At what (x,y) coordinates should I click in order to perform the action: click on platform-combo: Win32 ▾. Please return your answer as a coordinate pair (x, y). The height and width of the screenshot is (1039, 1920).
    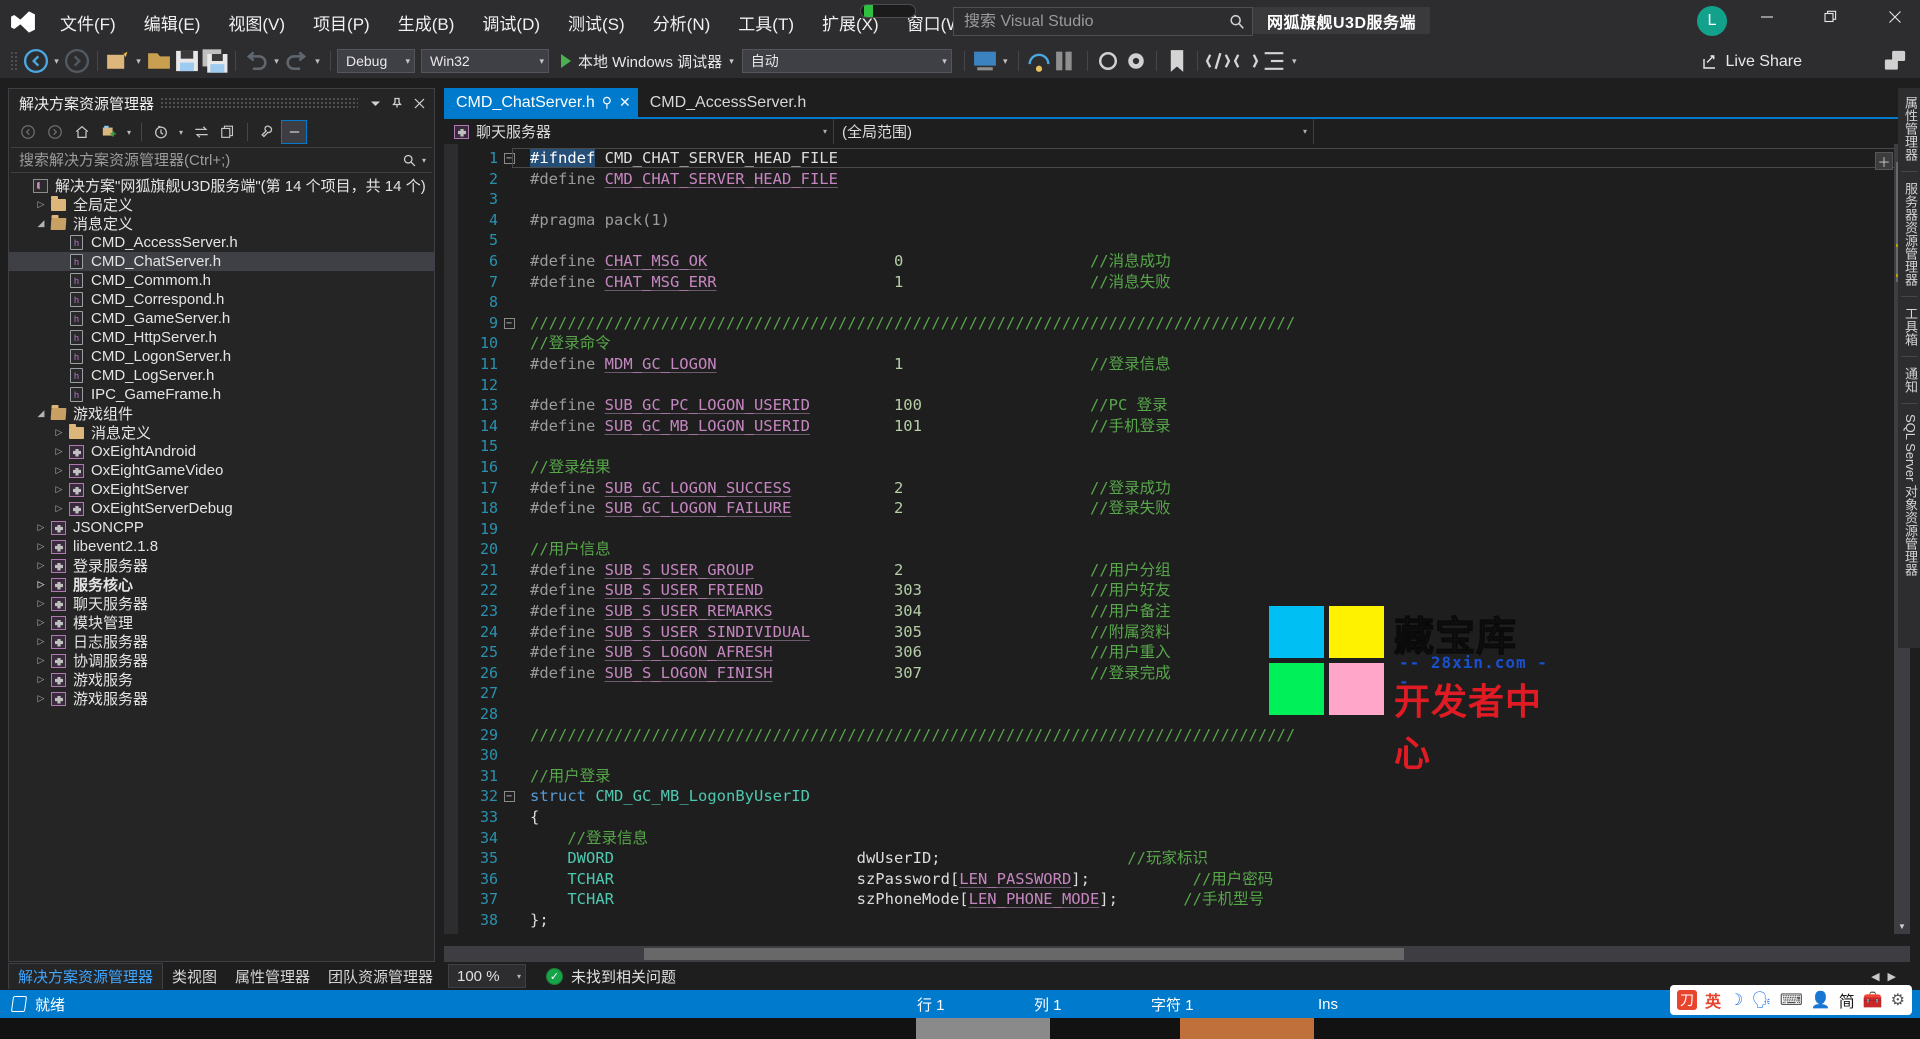
    Looking at the image, I should click on (485, 61).